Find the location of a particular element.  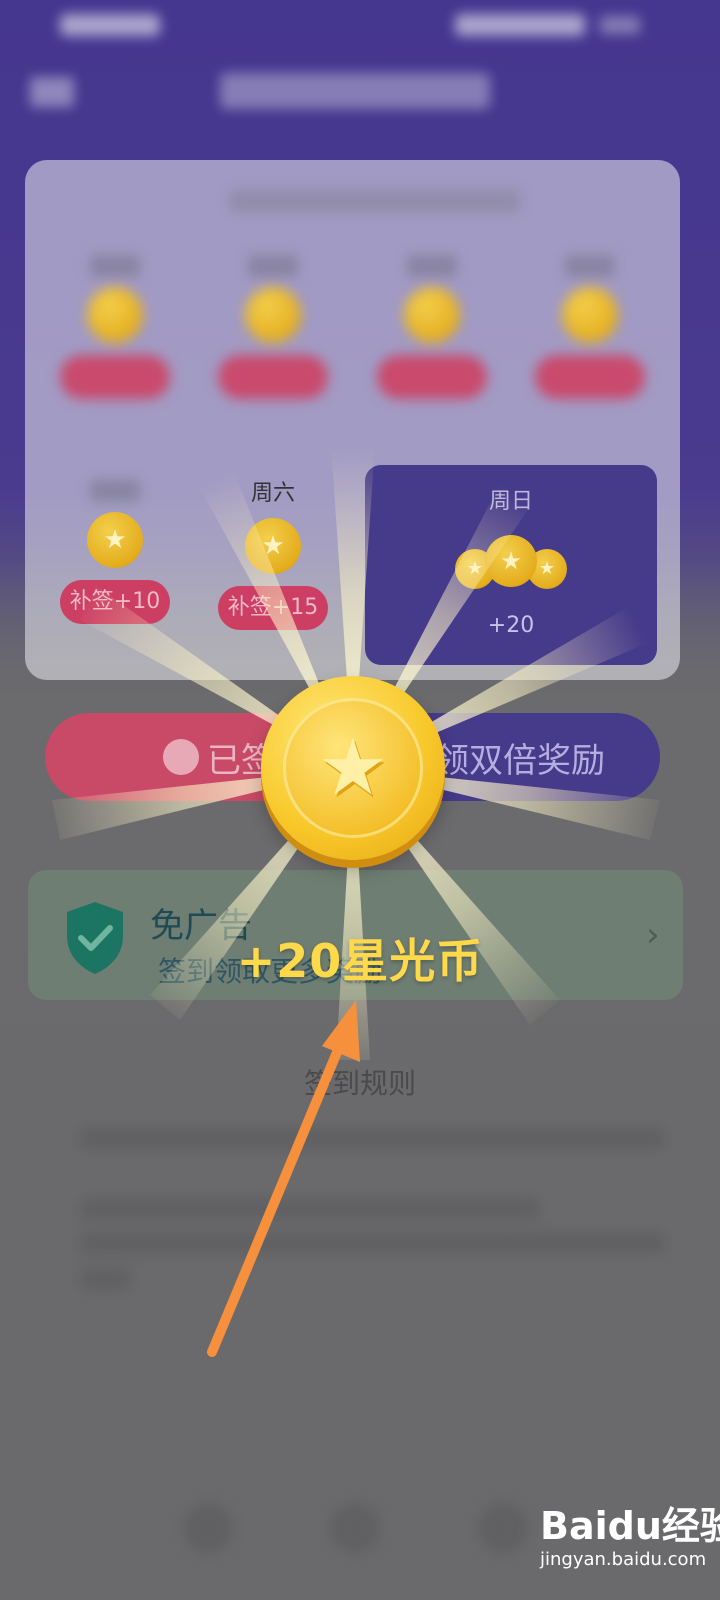

app-header is located at coordinates (360, 90).